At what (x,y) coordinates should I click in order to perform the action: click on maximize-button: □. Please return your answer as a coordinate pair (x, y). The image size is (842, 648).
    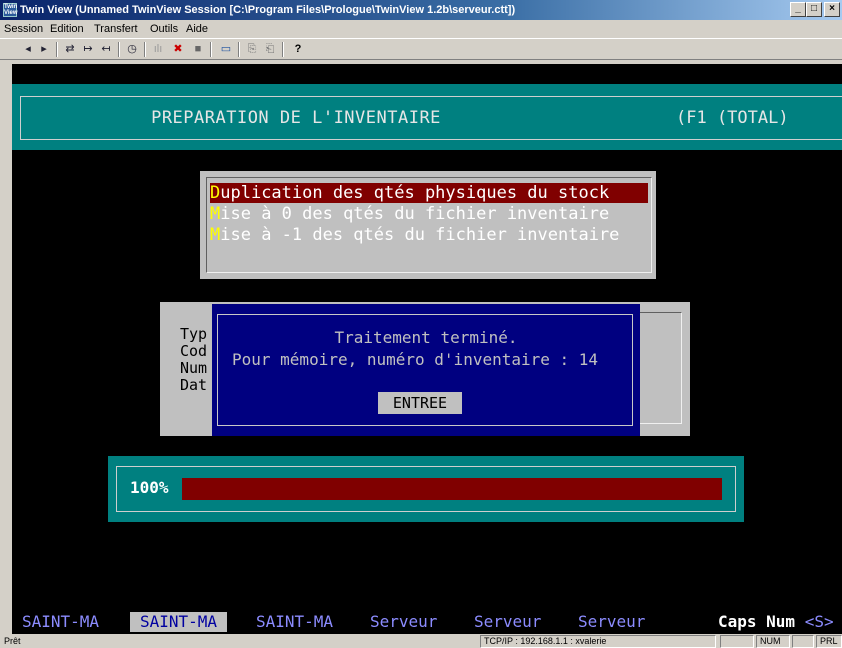
    Looking at the image, I should click on (814, 9).